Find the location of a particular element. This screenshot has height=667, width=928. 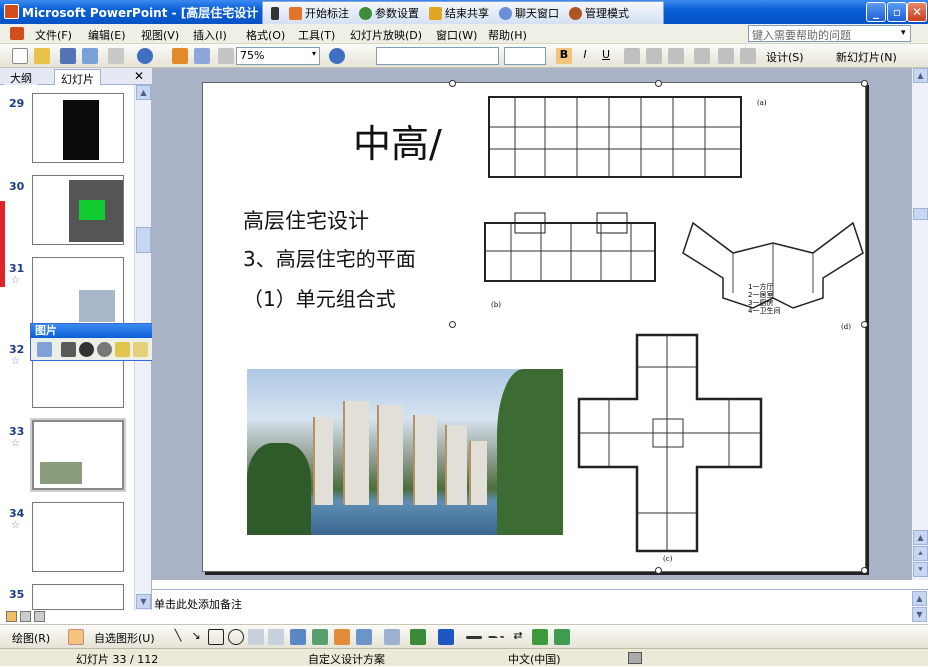

shadow-icon is located at coordinates (540, 637).